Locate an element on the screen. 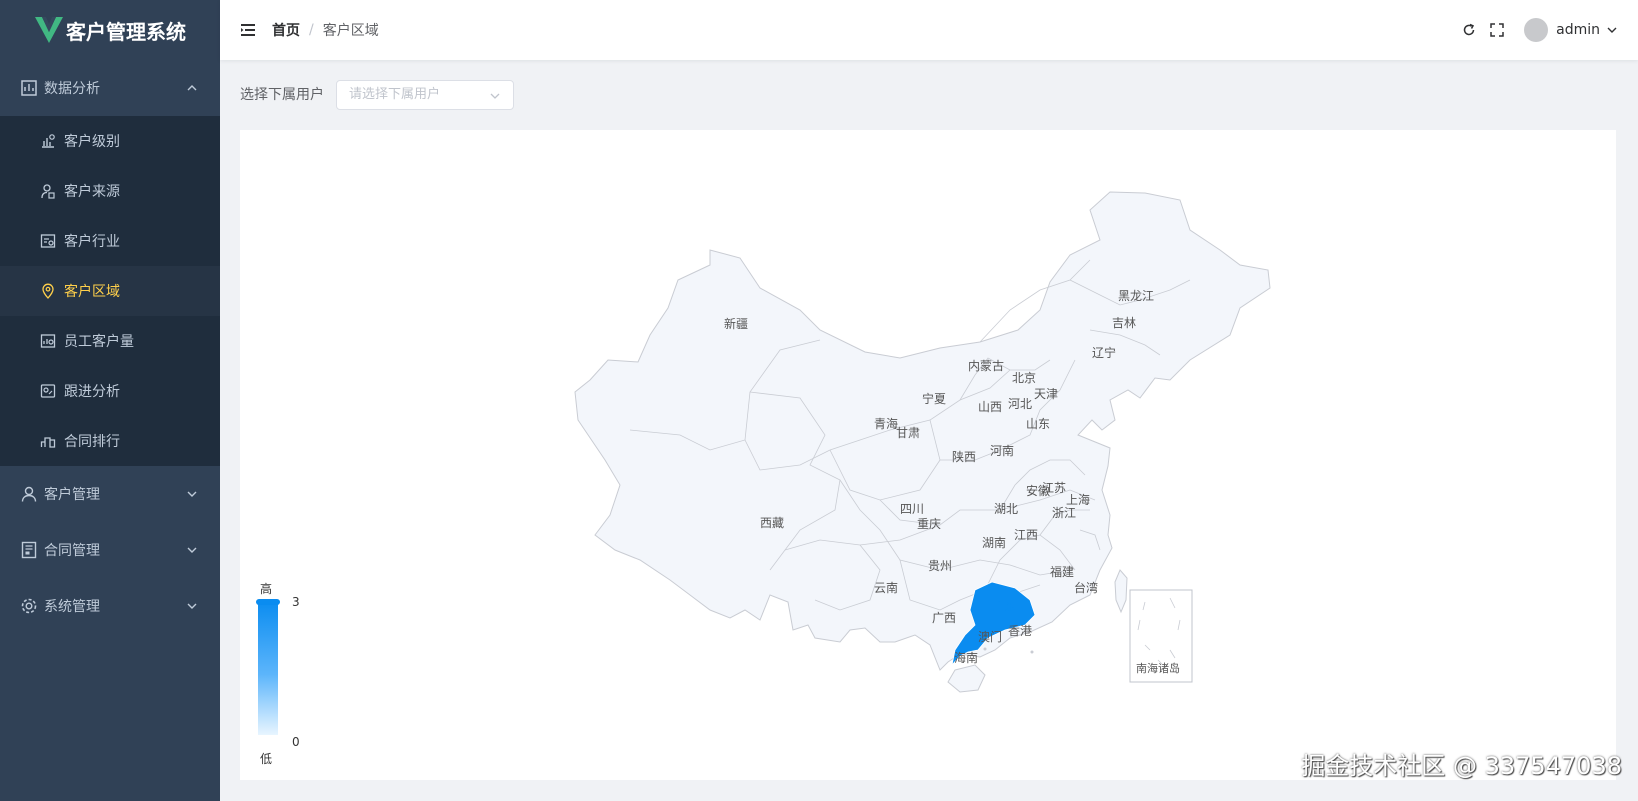 The image size is (1638, 801). select-placeholder: 请选择下属用户 is located at coordinates (395, 94).